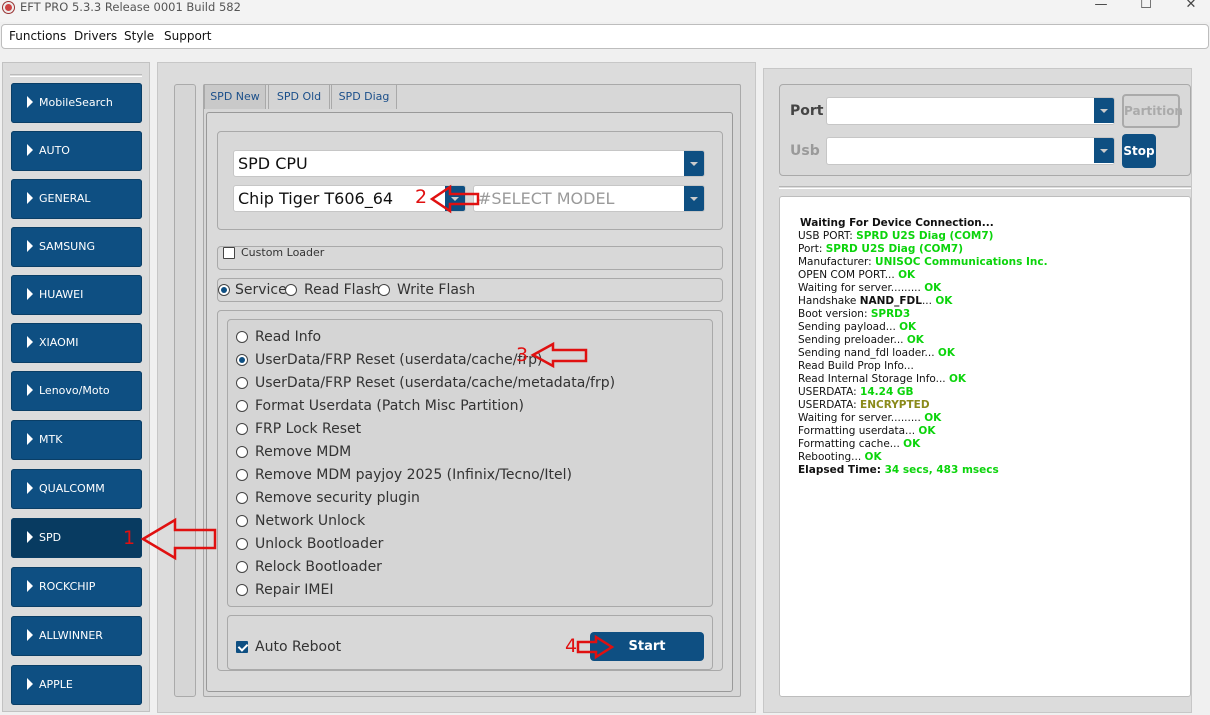 The height and width of the screenshot is (715, 1210). What do you see at coordinates (421, 197) in the screenshot?
I see `annotation-label-2: 2` at bounding box center [421, 197].